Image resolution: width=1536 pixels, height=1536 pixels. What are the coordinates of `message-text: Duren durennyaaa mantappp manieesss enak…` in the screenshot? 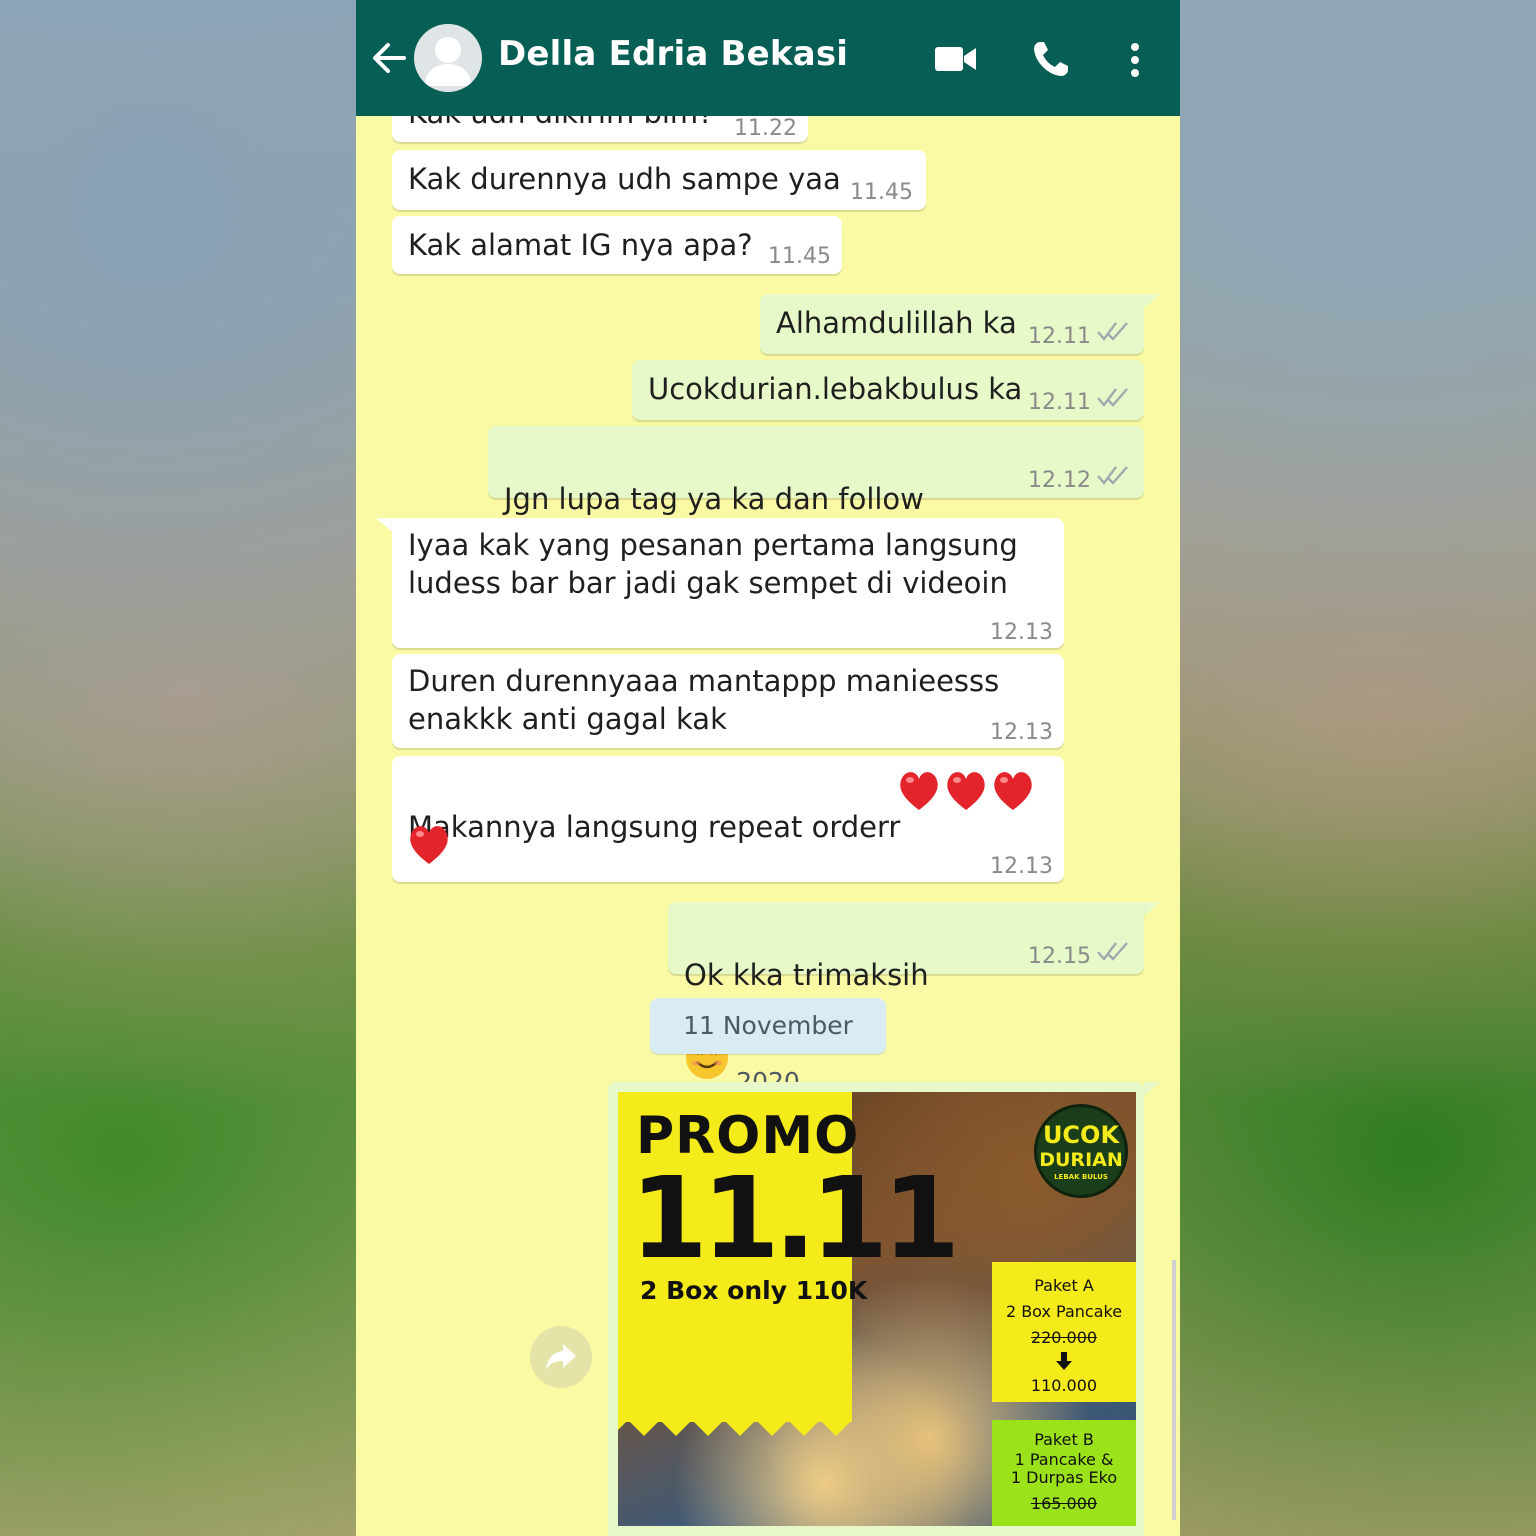 It's located at (704, 700).